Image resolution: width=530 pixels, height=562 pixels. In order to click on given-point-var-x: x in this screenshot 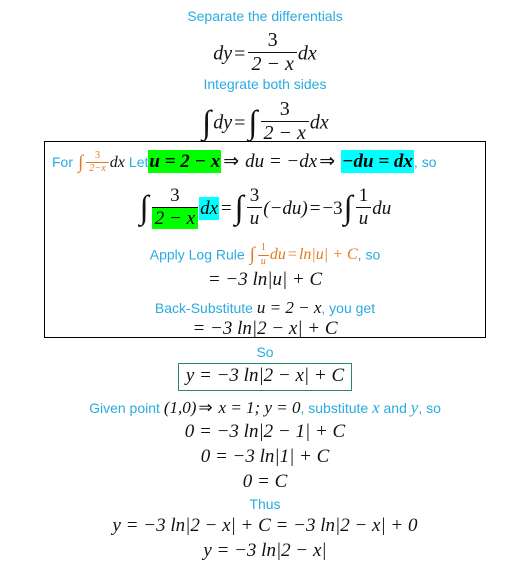, I will do `click(376, 407)`.